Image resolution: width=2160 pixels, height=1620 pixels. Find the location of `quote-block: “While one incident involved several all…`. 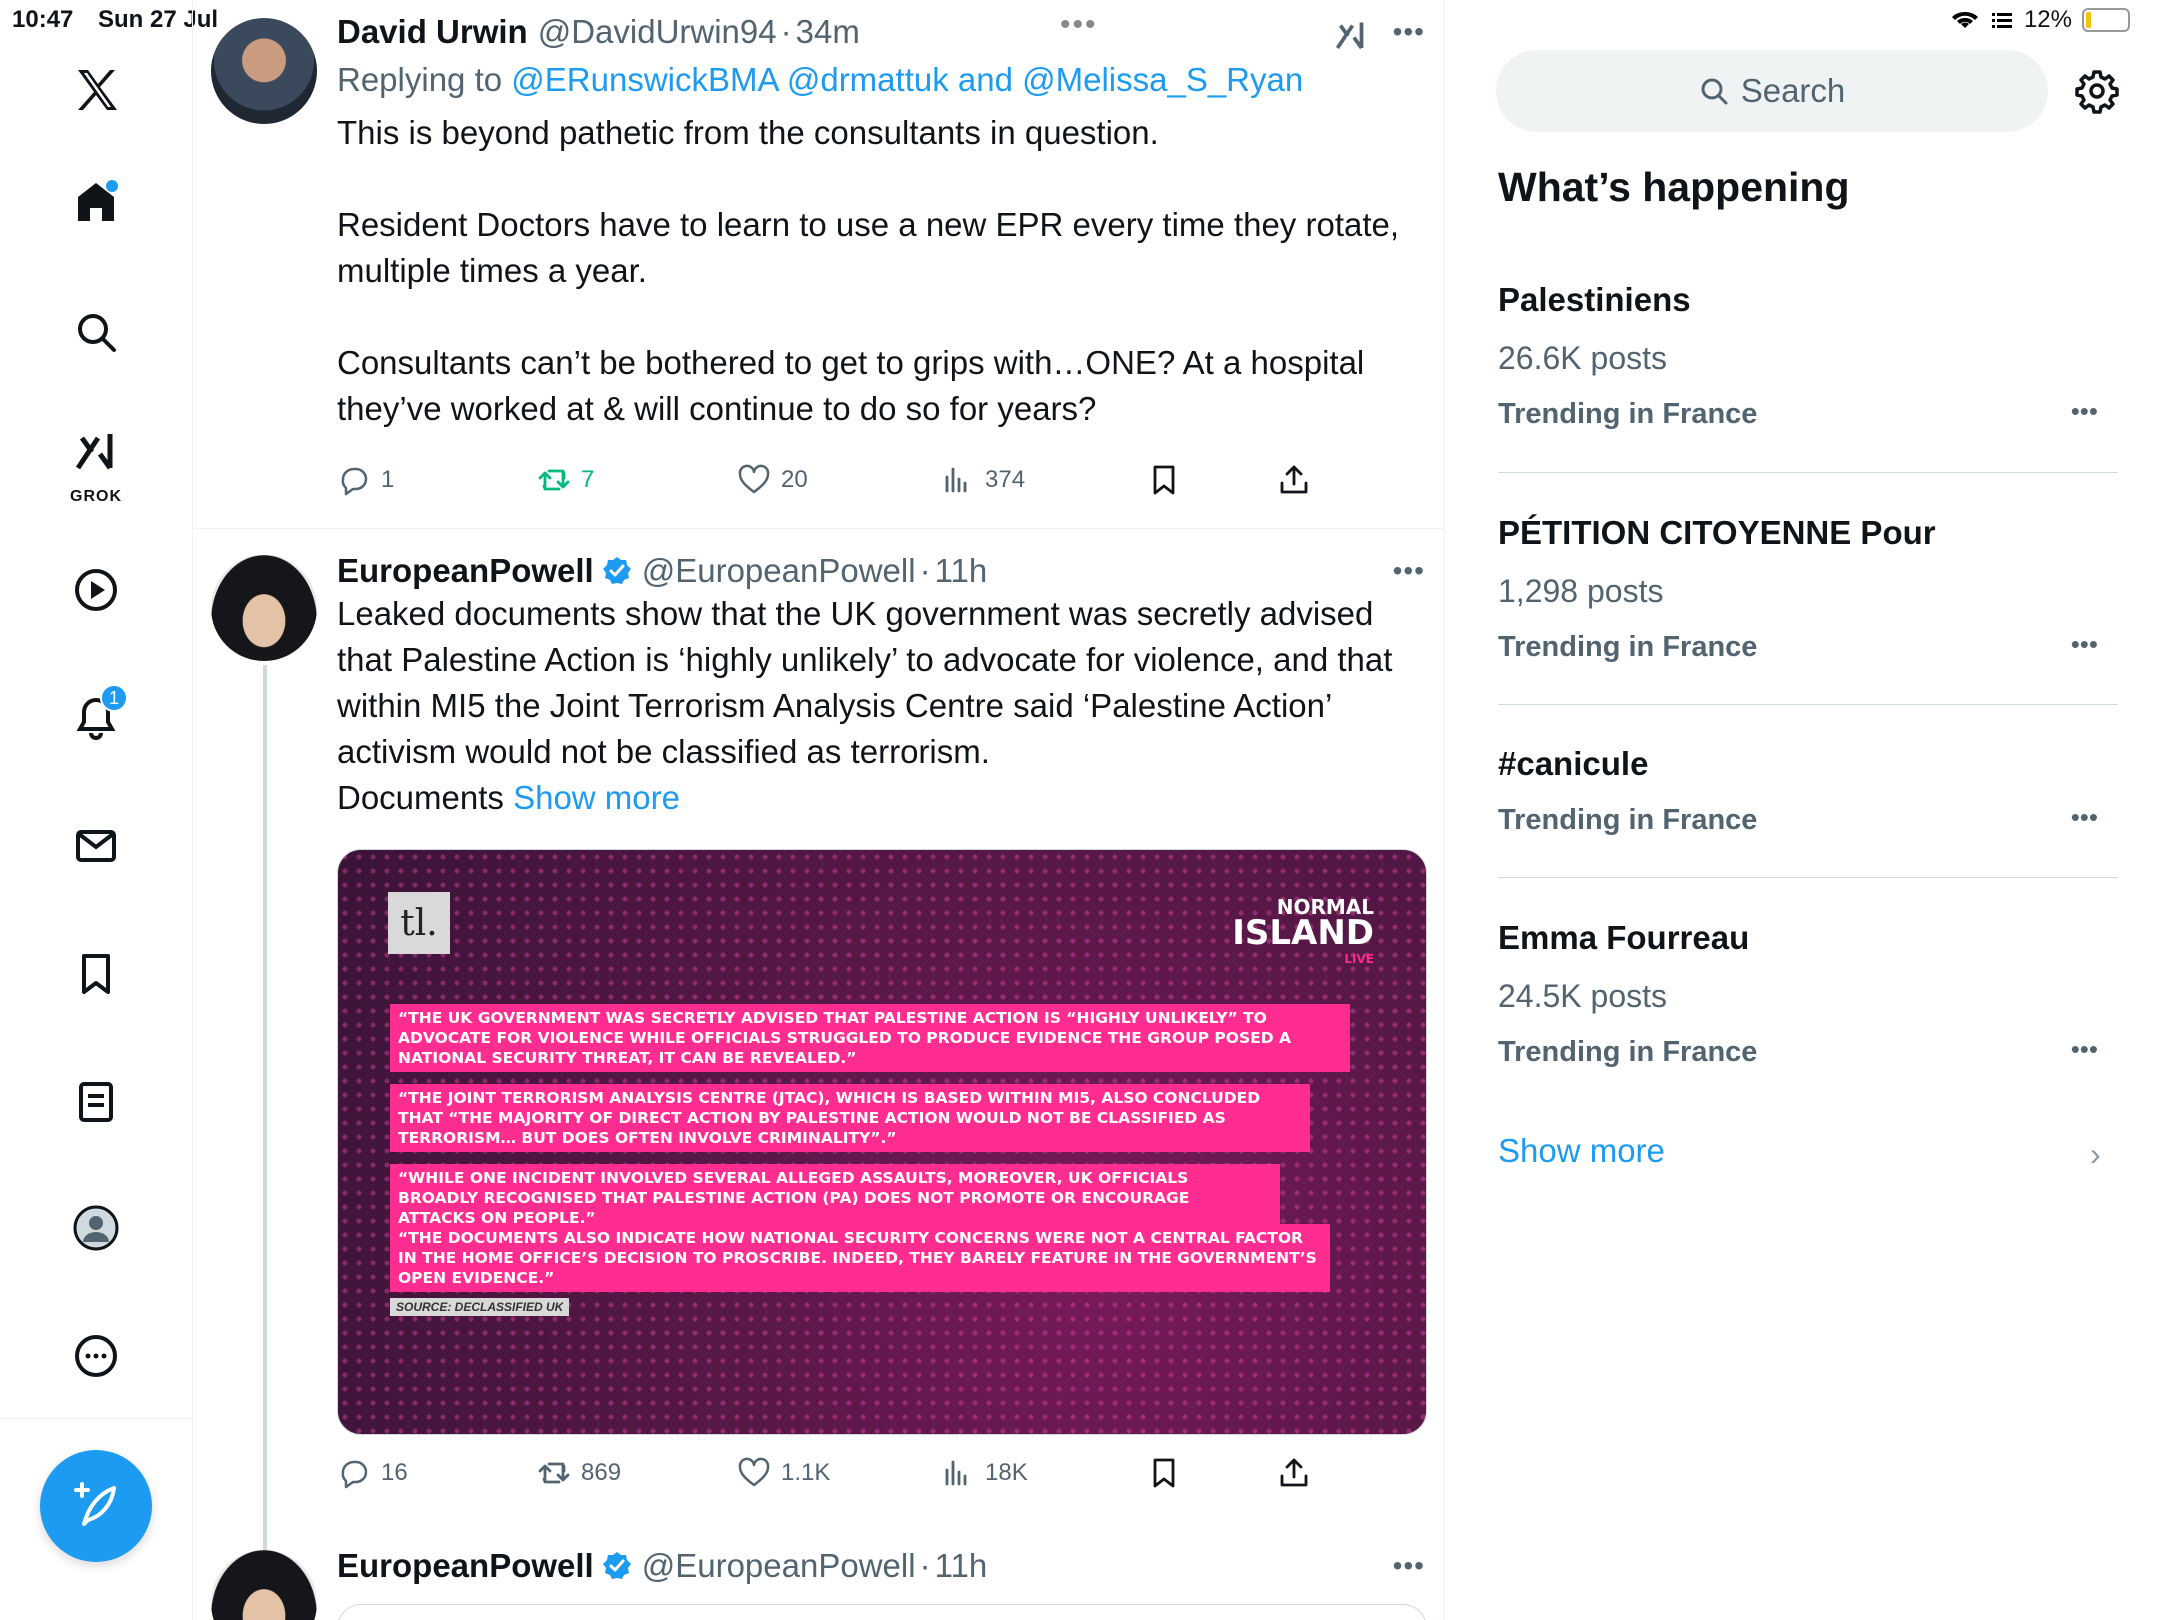

quote-block: “While one incident involved several all… is located at coordinates (835, 1198).